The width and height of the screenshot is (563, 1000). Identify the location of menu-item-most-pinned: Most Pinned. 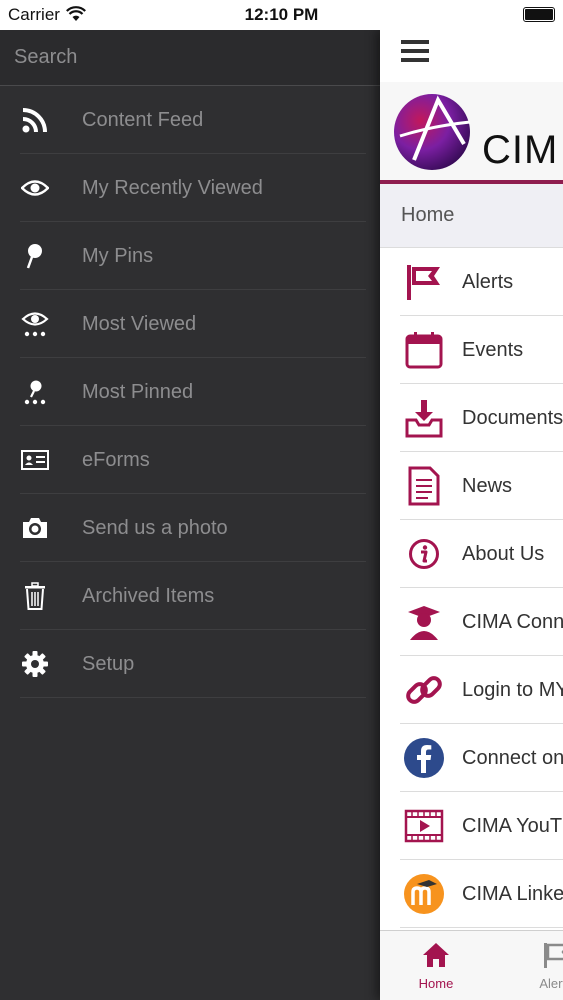
(190, 392).